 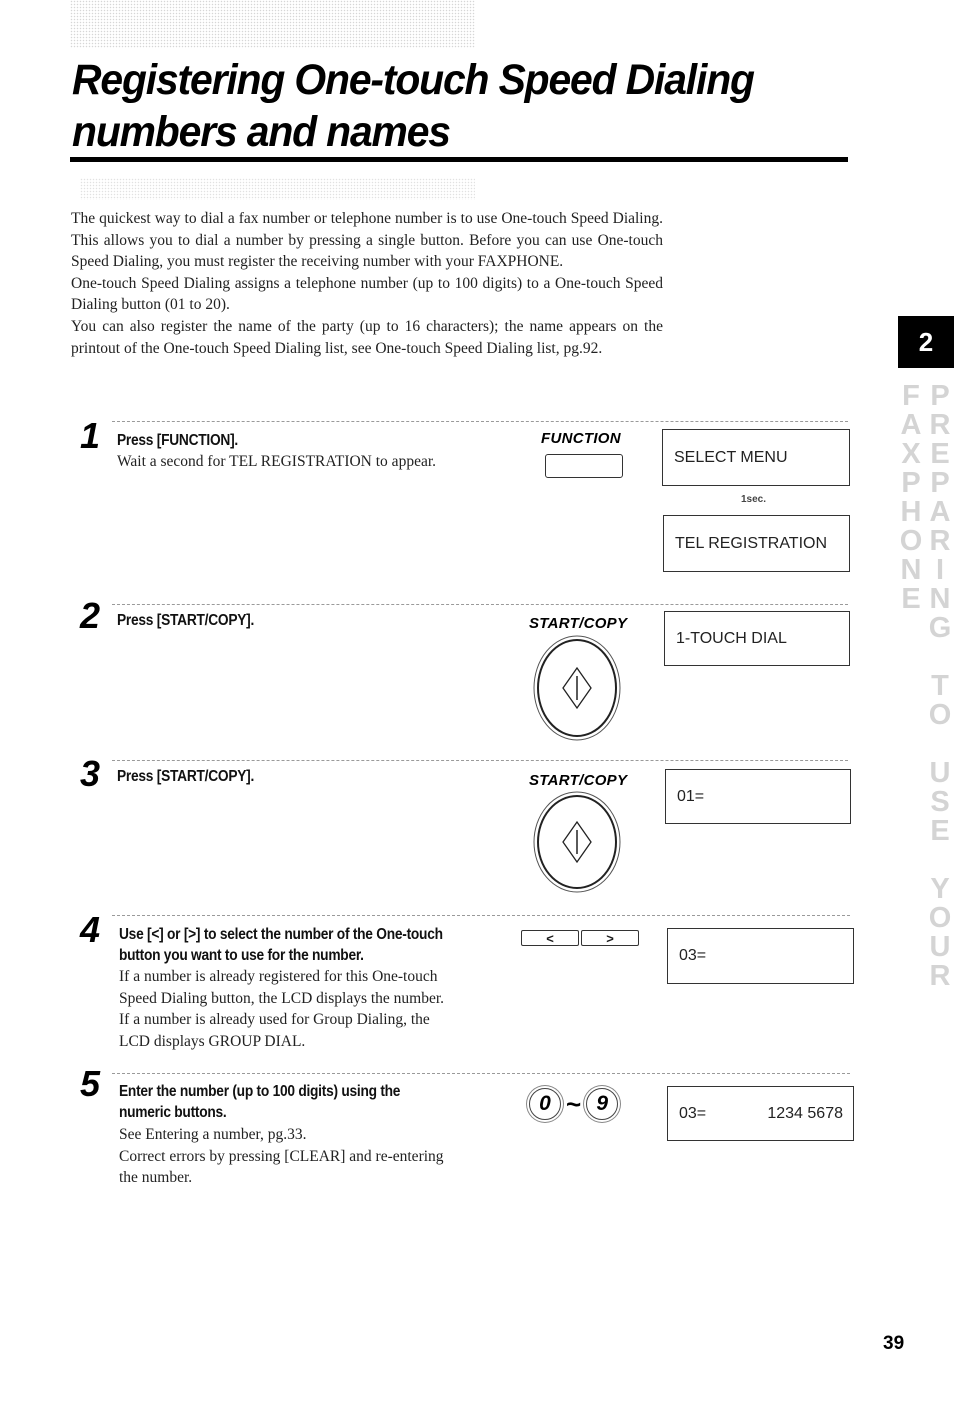 What do you see at coordinates (731, 457) in the screenshot?
I see `lcd-text: SELECT MENU` at bounding box center [731, 457].